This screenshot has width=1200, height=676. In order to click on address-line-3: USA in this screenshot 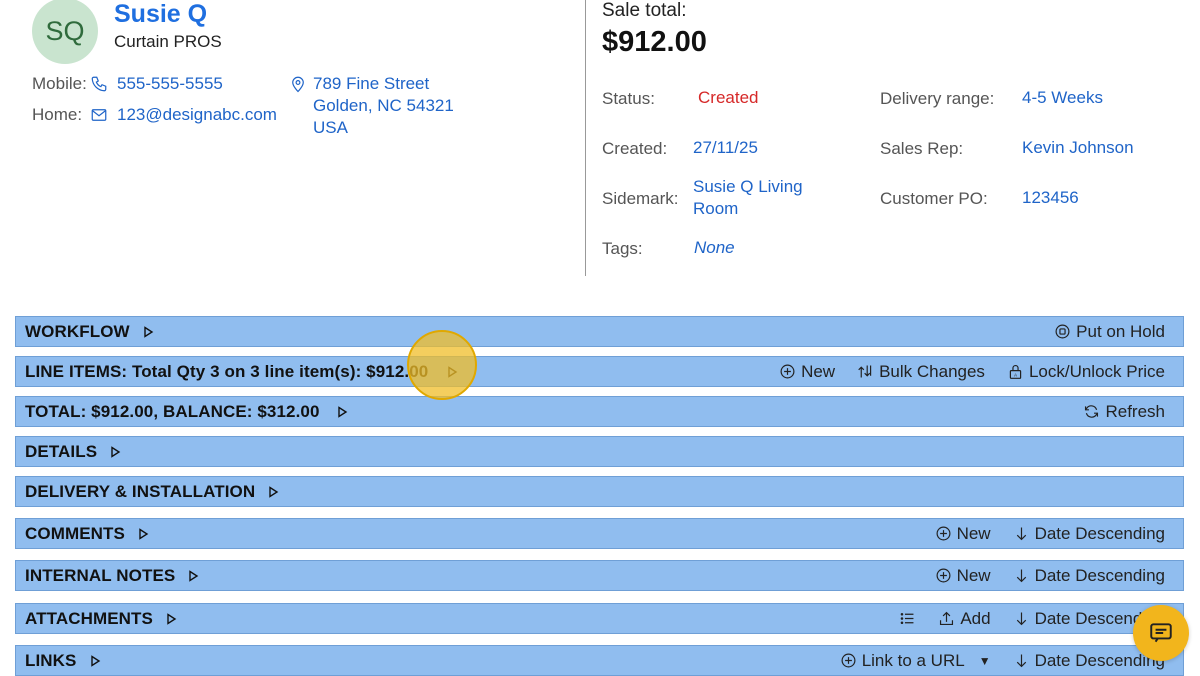, I will do `click(330, 128)`.